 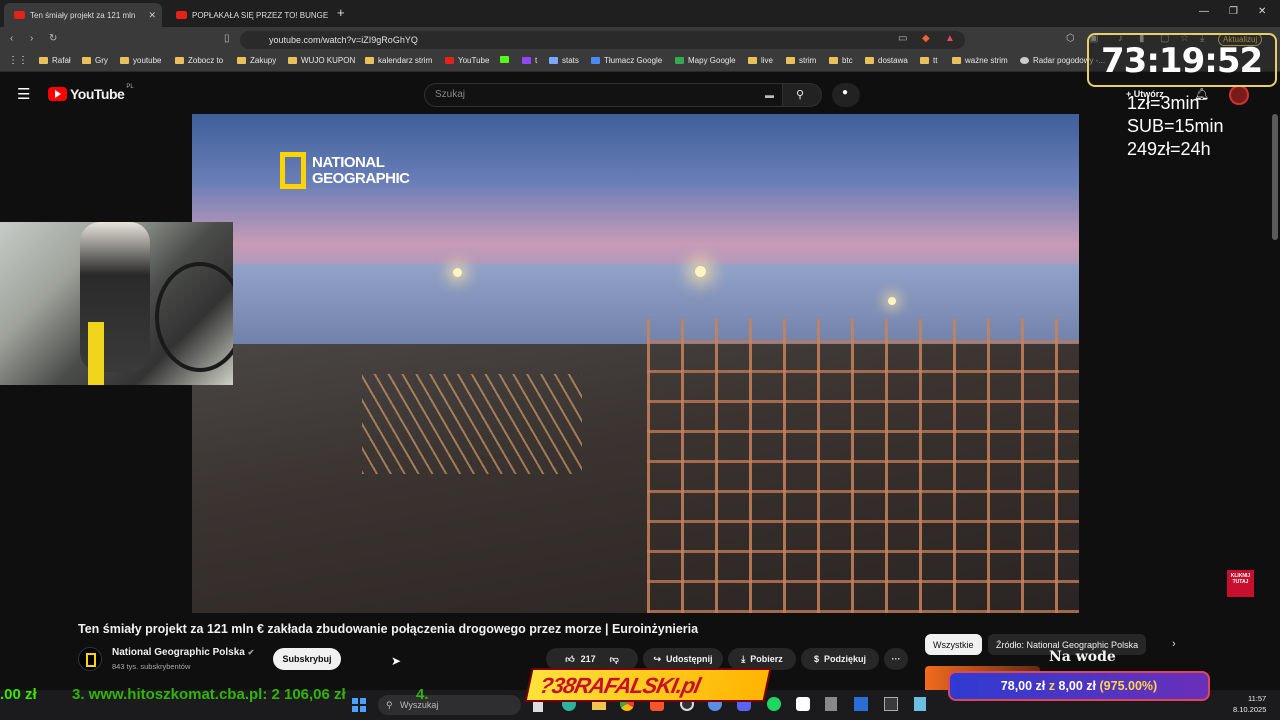 What do you see at coordinates (341, 12) in the screenshot?
I see `new-tab-icon: +` at bounding box center [341, 12].